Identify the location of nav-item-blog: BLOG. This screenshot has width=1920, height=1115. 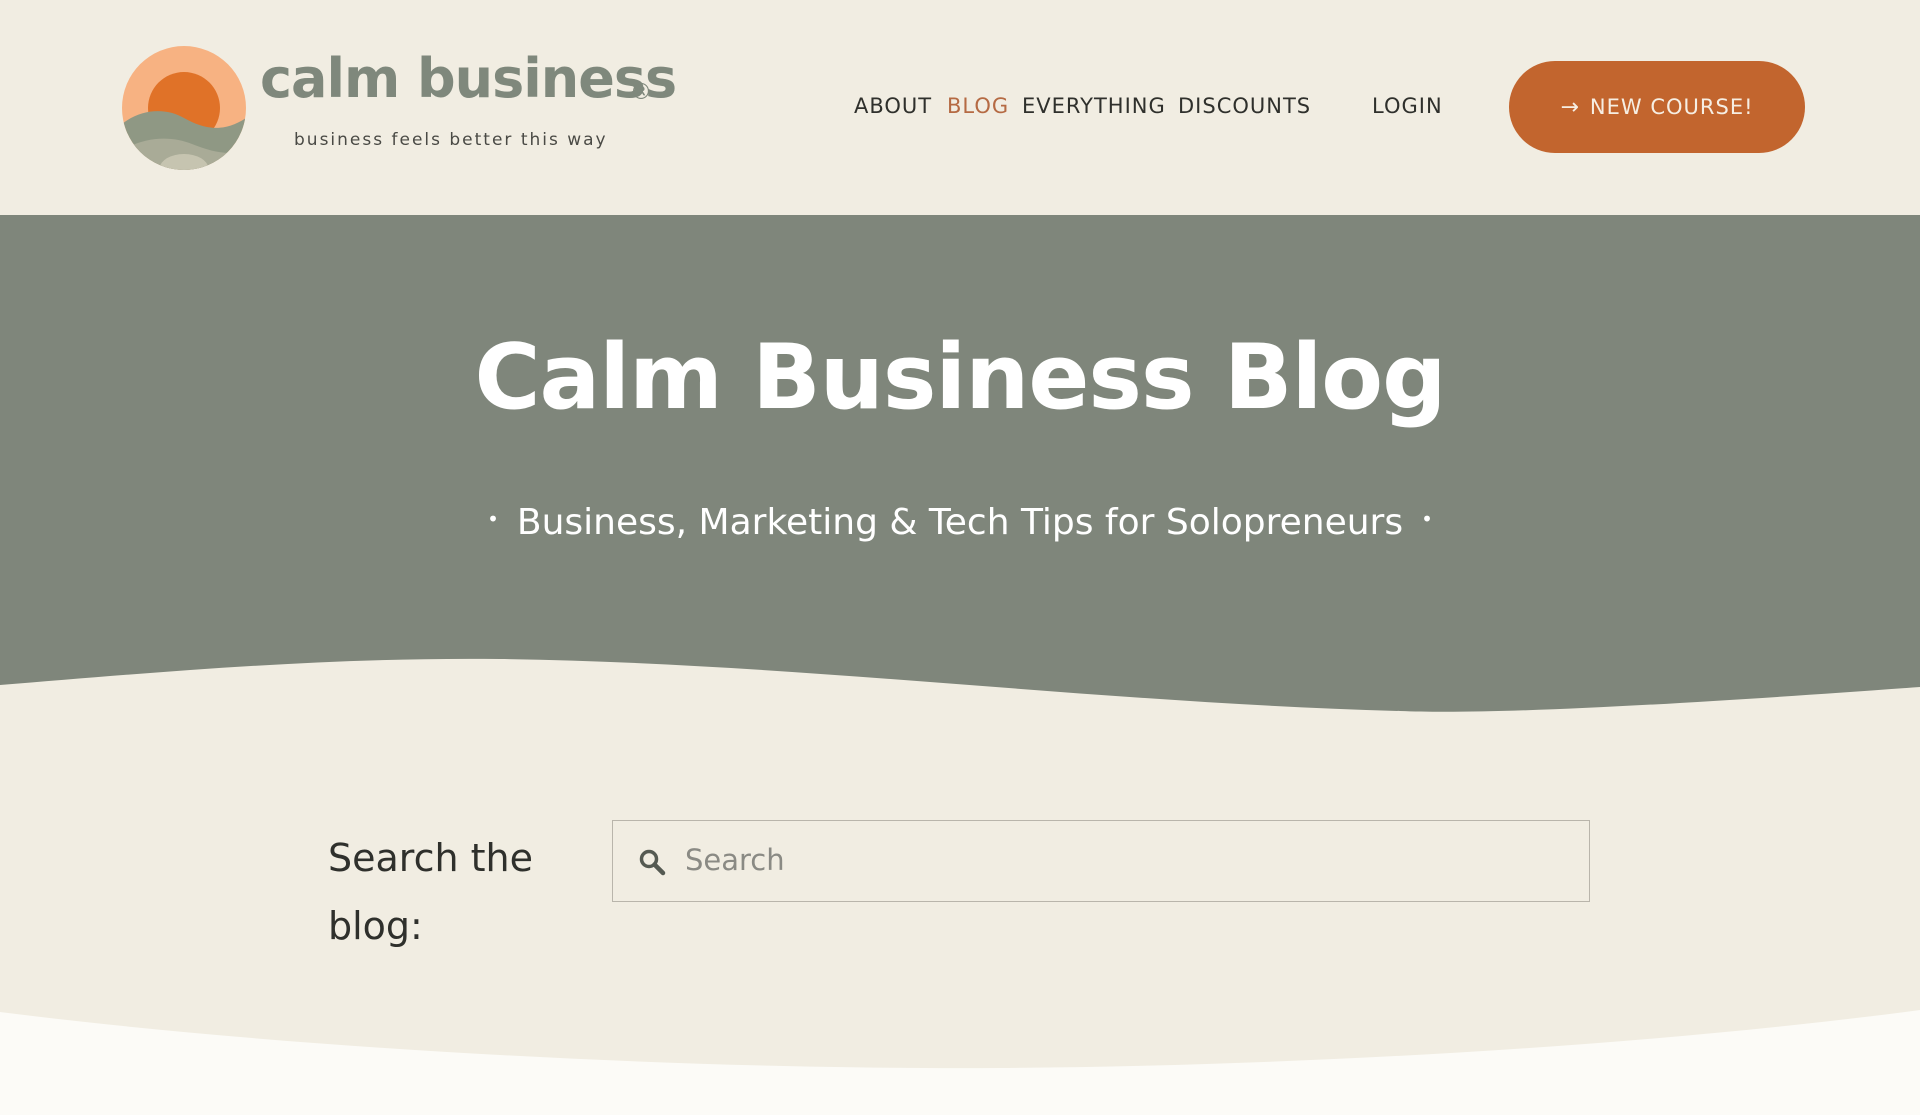
(978, 106).